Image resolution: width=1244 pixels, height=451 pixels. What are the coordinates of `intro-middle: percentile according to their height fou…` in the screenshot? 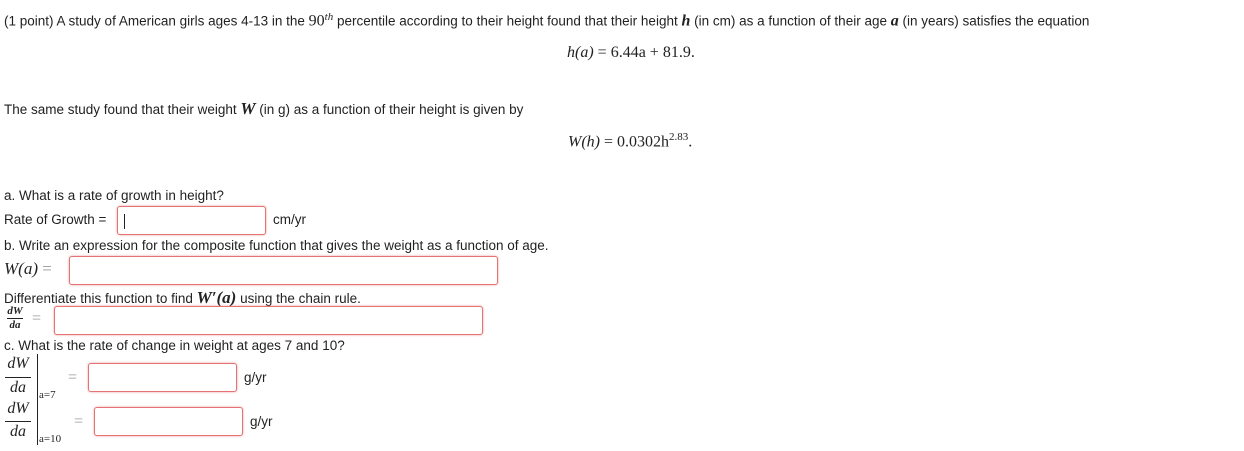 It's located at (507, 21).